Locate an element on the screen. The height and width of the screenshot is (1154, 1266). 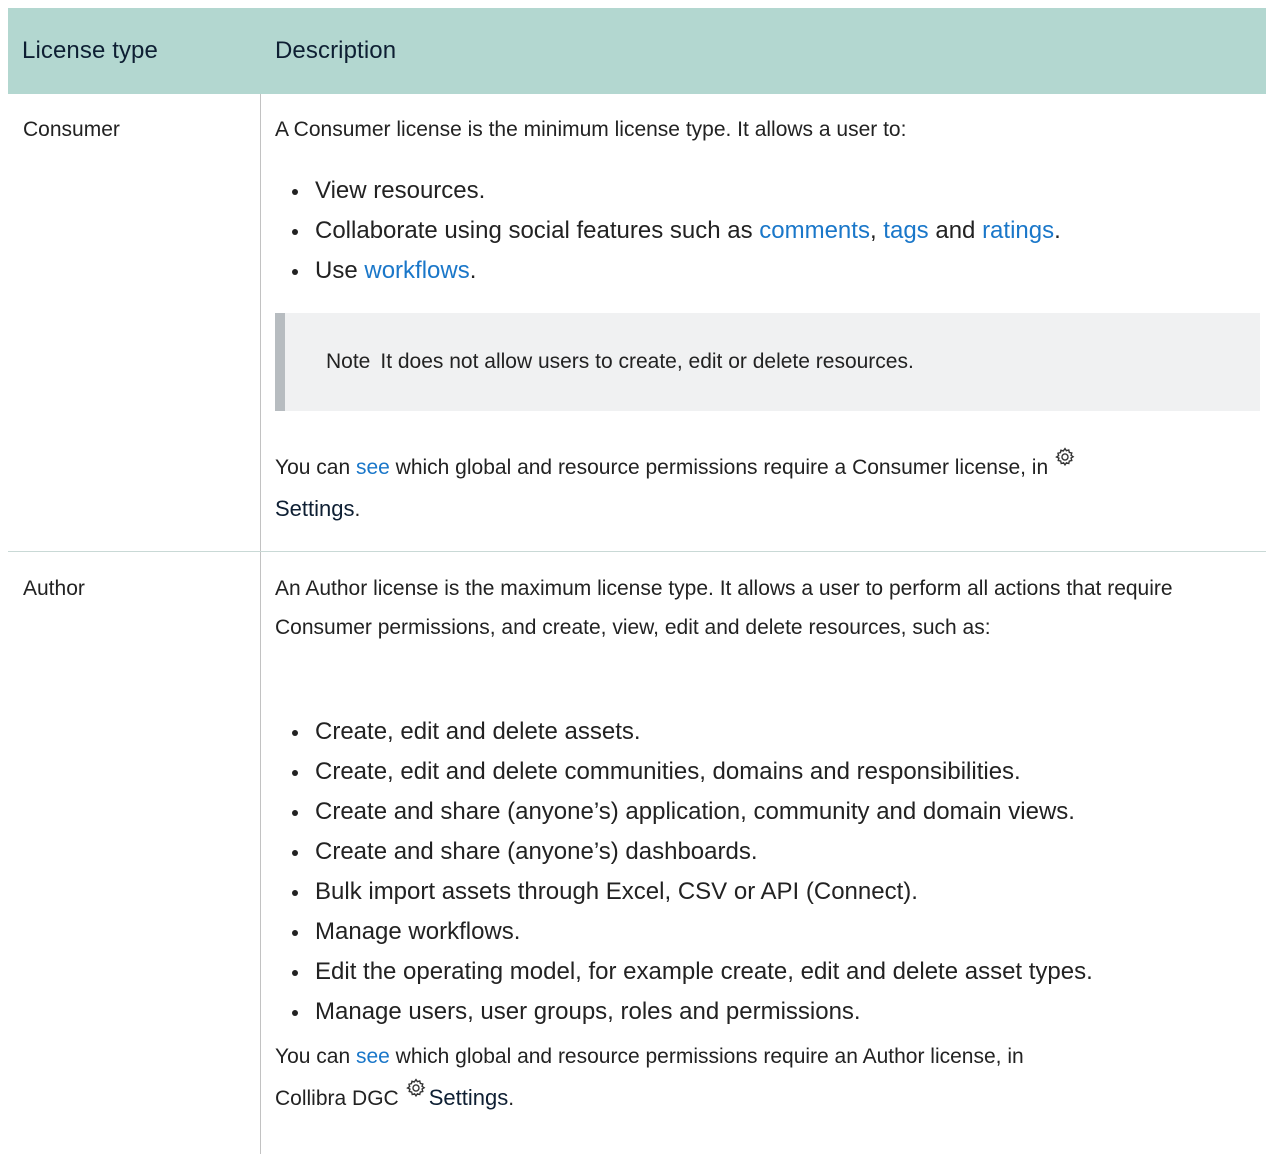
row-author-type: Author is located at coordinates (54, 588).